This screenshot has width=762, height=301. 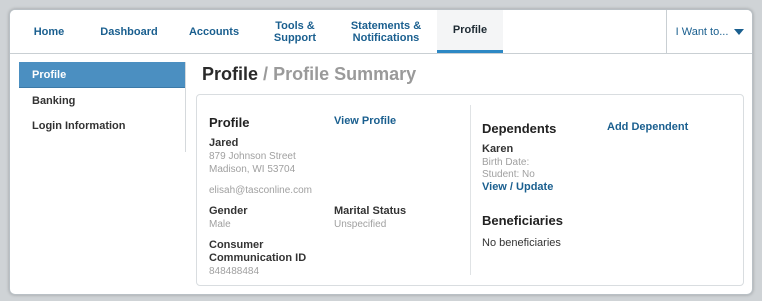 I want to click on sidebar-item-label: Banking, so click(x=54, y=100).